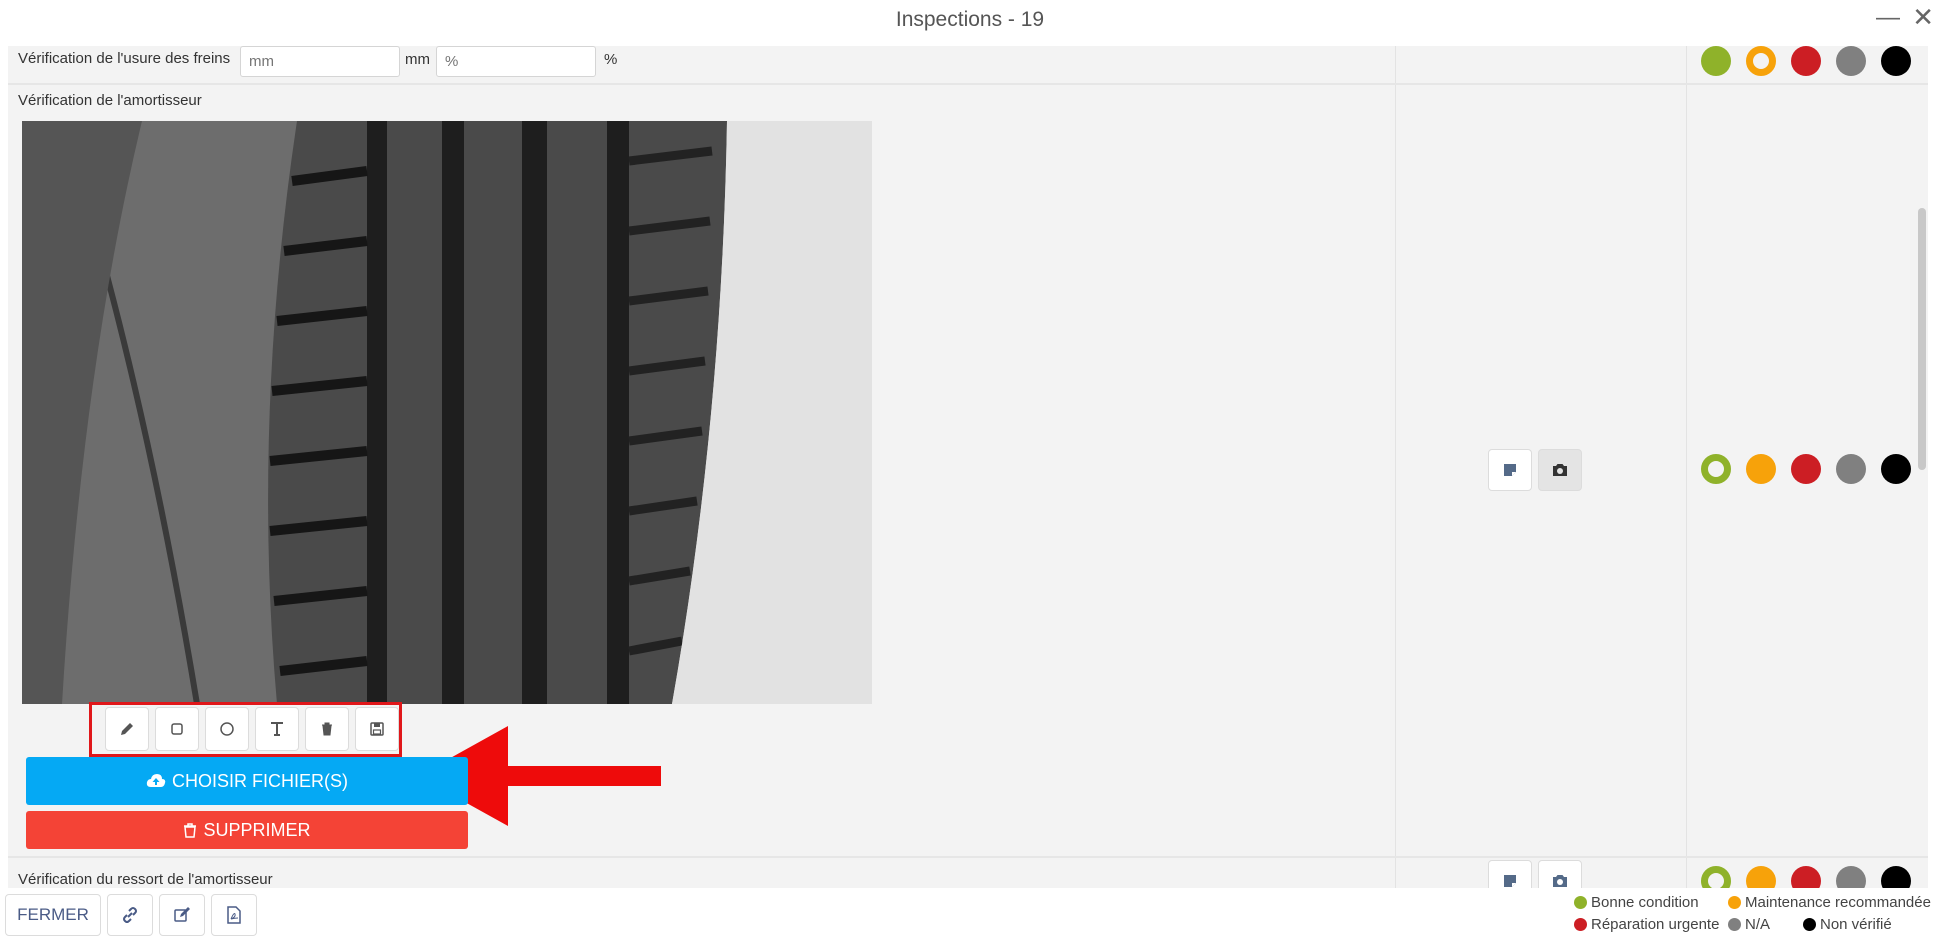  Describe the element at coordinates (1758, 924) in the screenshot. I see `legend-label: N/A` at that location.